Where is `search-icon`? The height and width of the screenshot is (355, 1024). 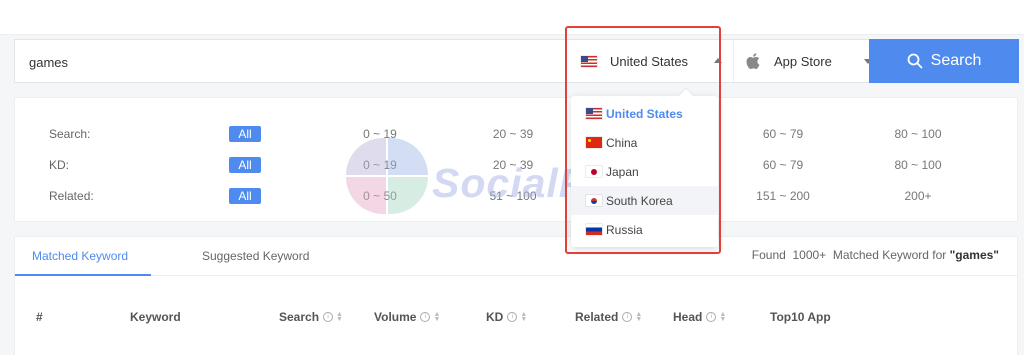 search-icon is located at coordinates (915, 61).